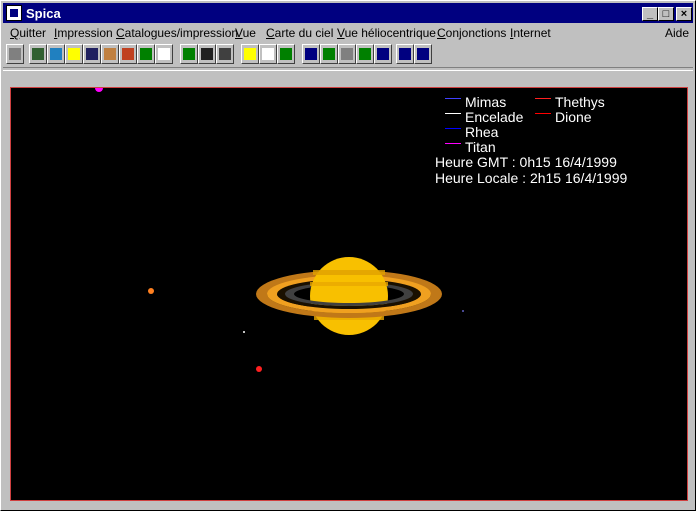  I want to click on tree-button, so click(286, 54).